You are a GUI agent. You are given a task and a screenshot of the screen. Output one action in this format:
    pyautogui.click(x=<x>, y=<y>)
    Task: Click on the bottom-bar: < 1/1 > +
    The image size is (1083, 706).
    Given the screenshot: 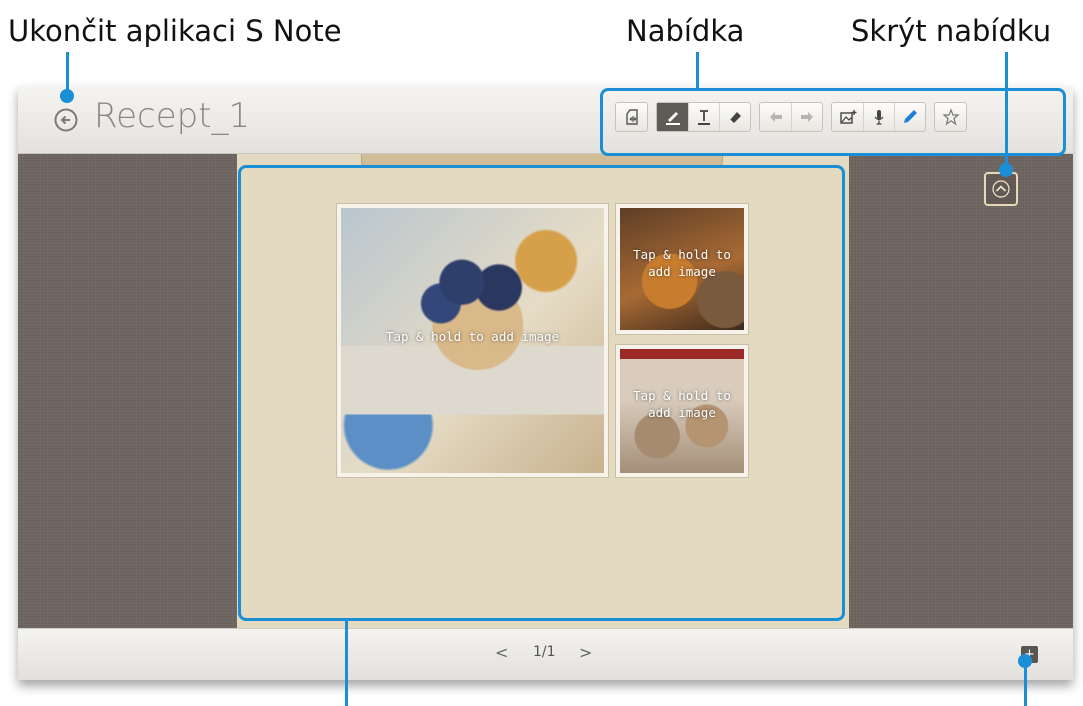 What is the action you would take?
    pyautogui.click(x=545, y=654)
    